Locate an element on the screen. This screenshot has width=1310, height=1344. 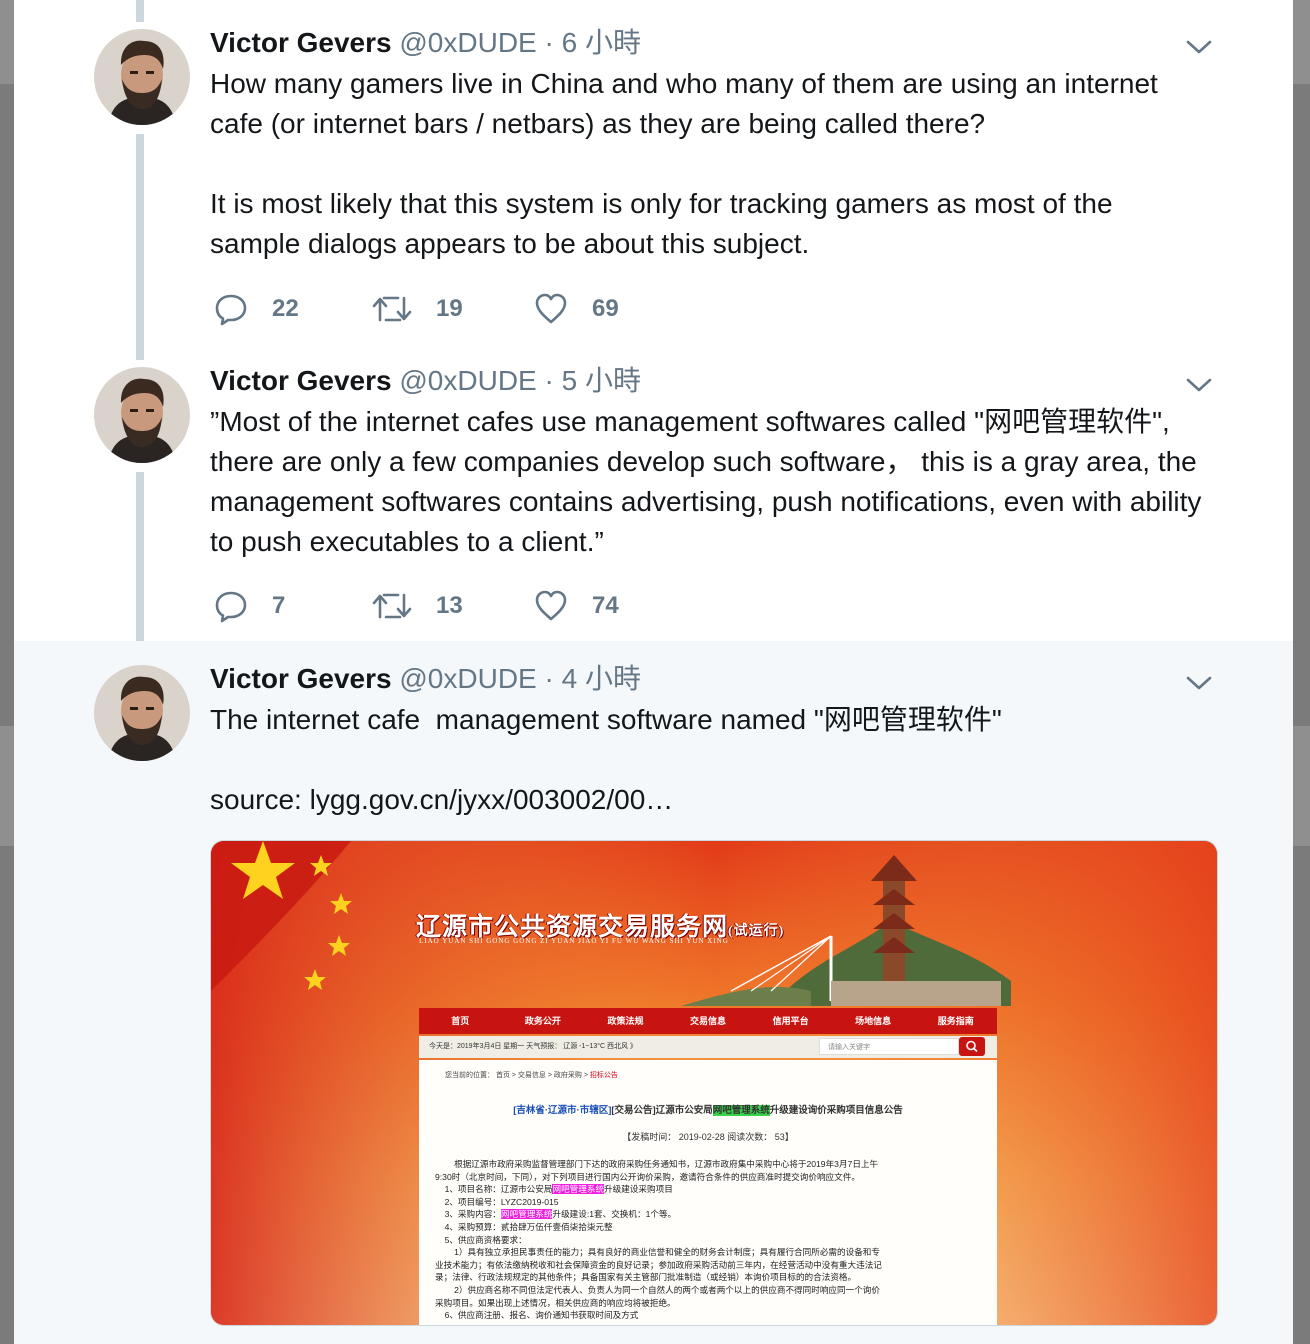
retweet-button: 13 is located at coordinates (417, 606).